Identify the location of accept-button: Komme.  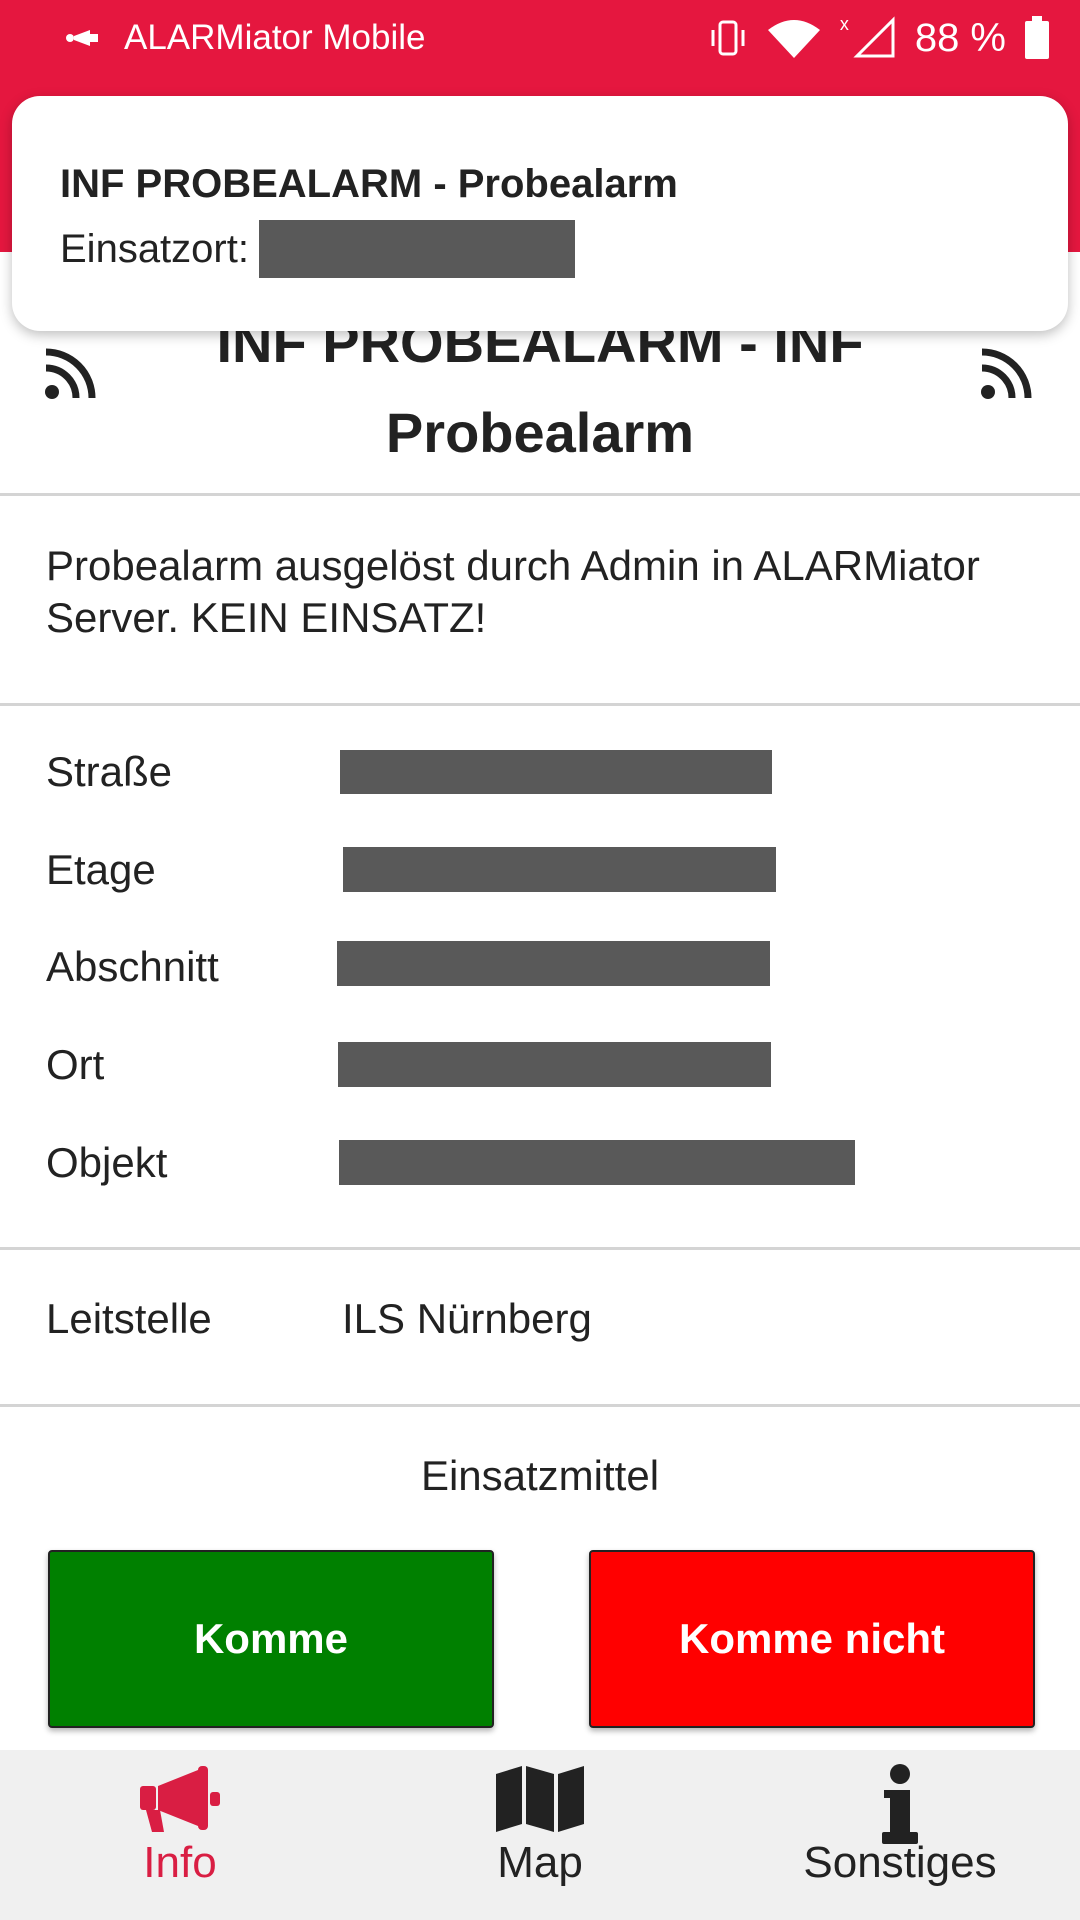
(271, 1639).